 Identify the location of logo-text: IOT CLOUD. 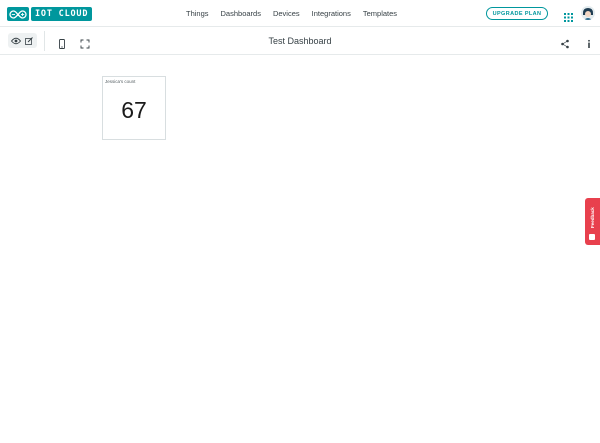
(62, 14).